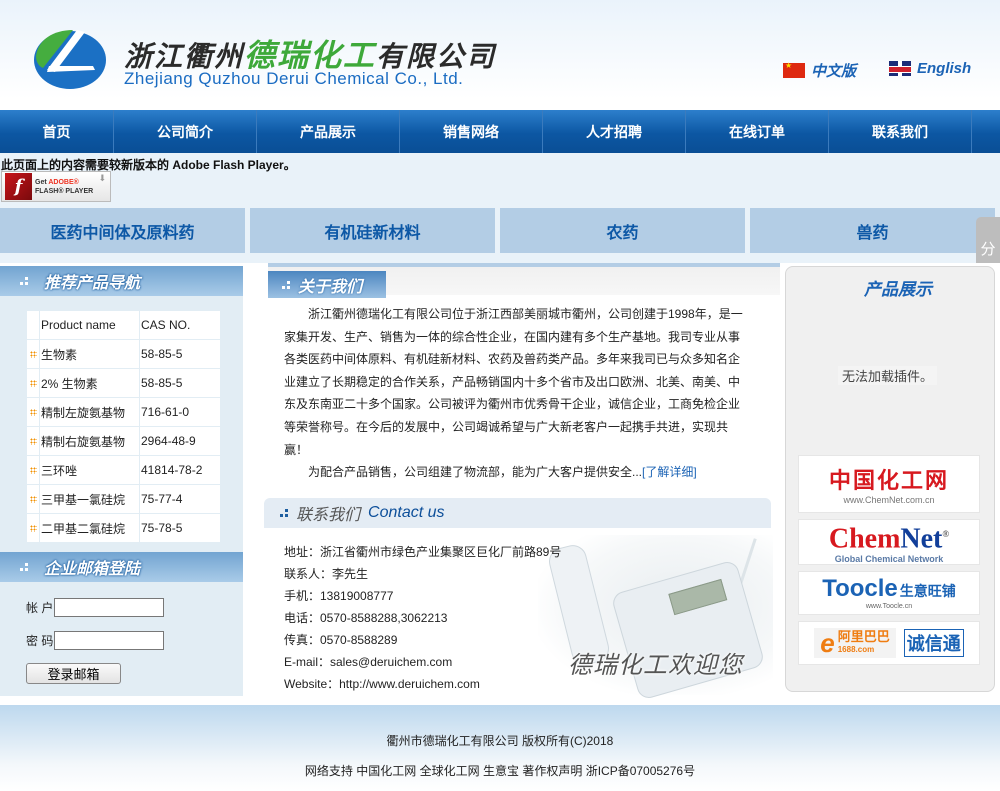 This screenshot has width=1000, height=791. I want to click on share-label-1: 分, so click(988, 249).